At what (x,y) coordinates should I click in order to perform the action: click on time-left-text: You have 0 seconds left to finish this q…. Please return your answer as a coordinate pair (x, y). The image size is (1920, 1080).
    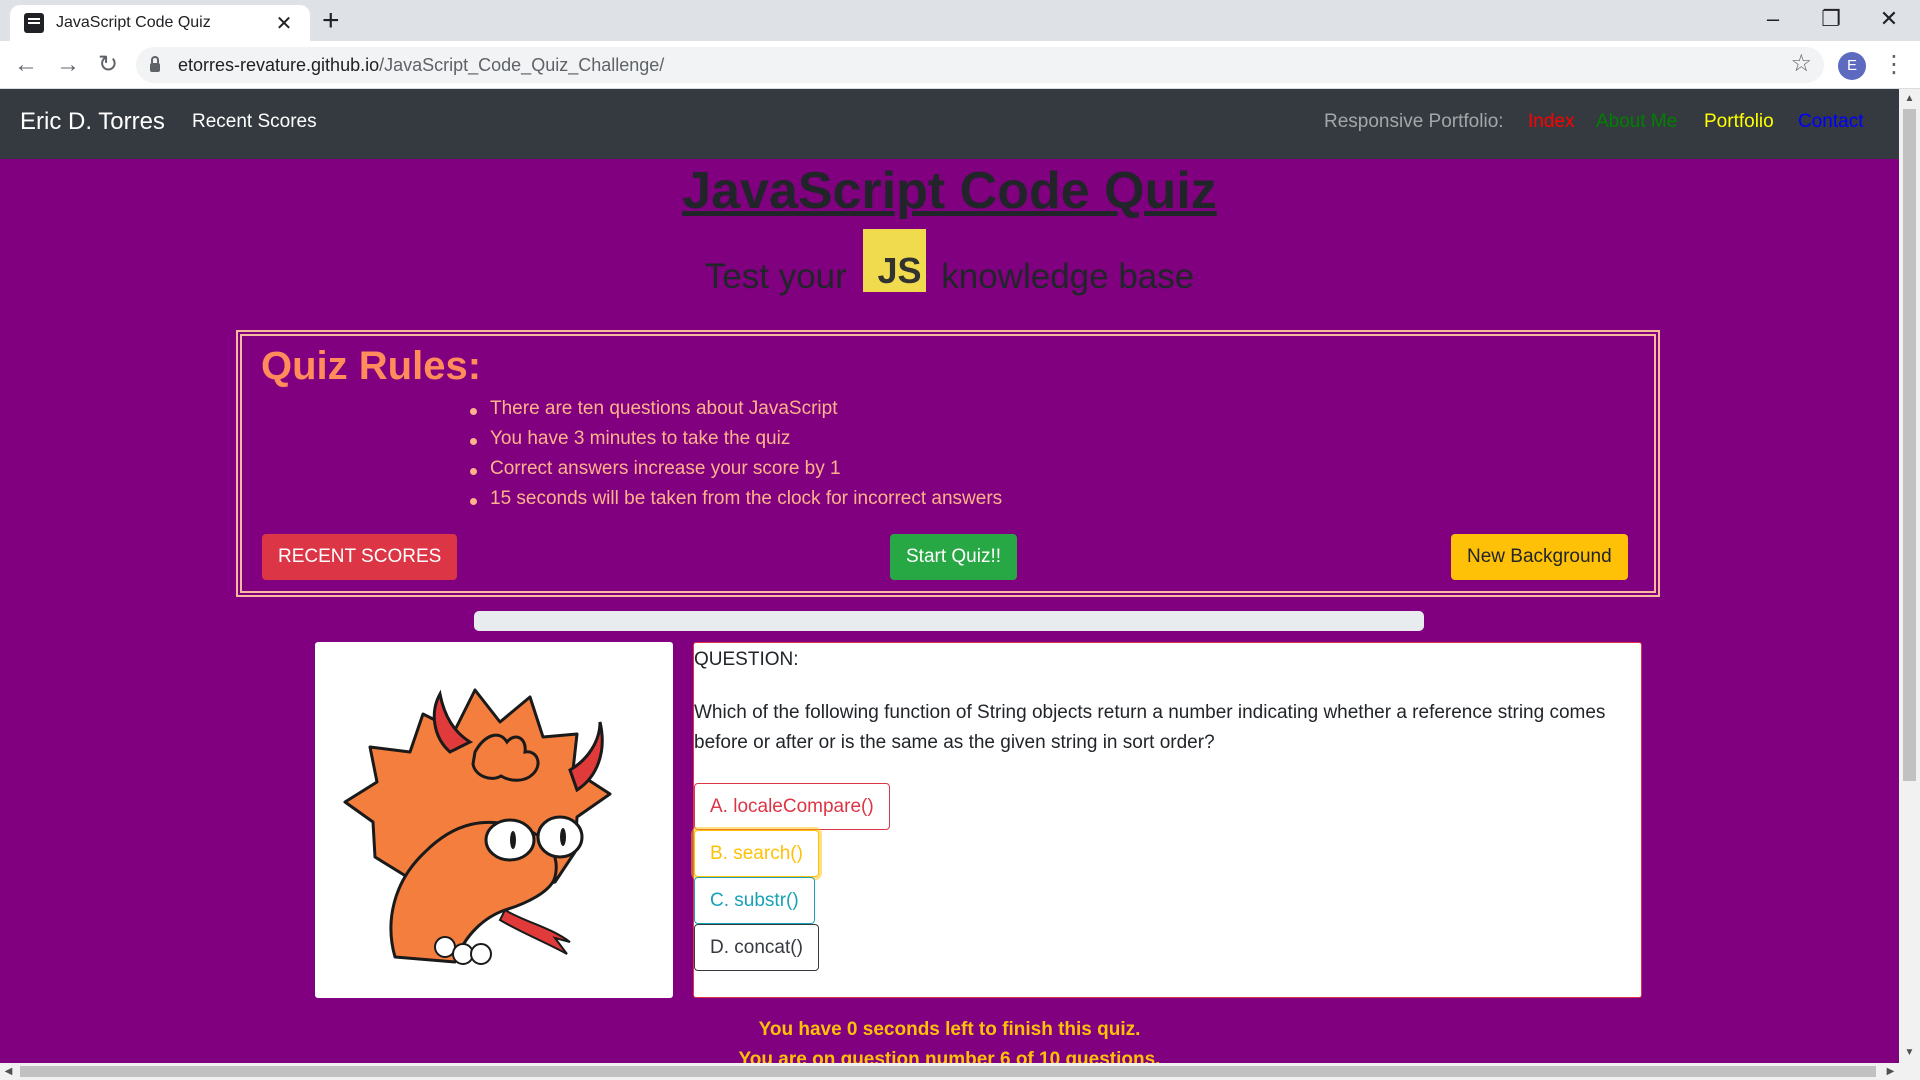
    Looking at the image, I should click on (949, 1029).